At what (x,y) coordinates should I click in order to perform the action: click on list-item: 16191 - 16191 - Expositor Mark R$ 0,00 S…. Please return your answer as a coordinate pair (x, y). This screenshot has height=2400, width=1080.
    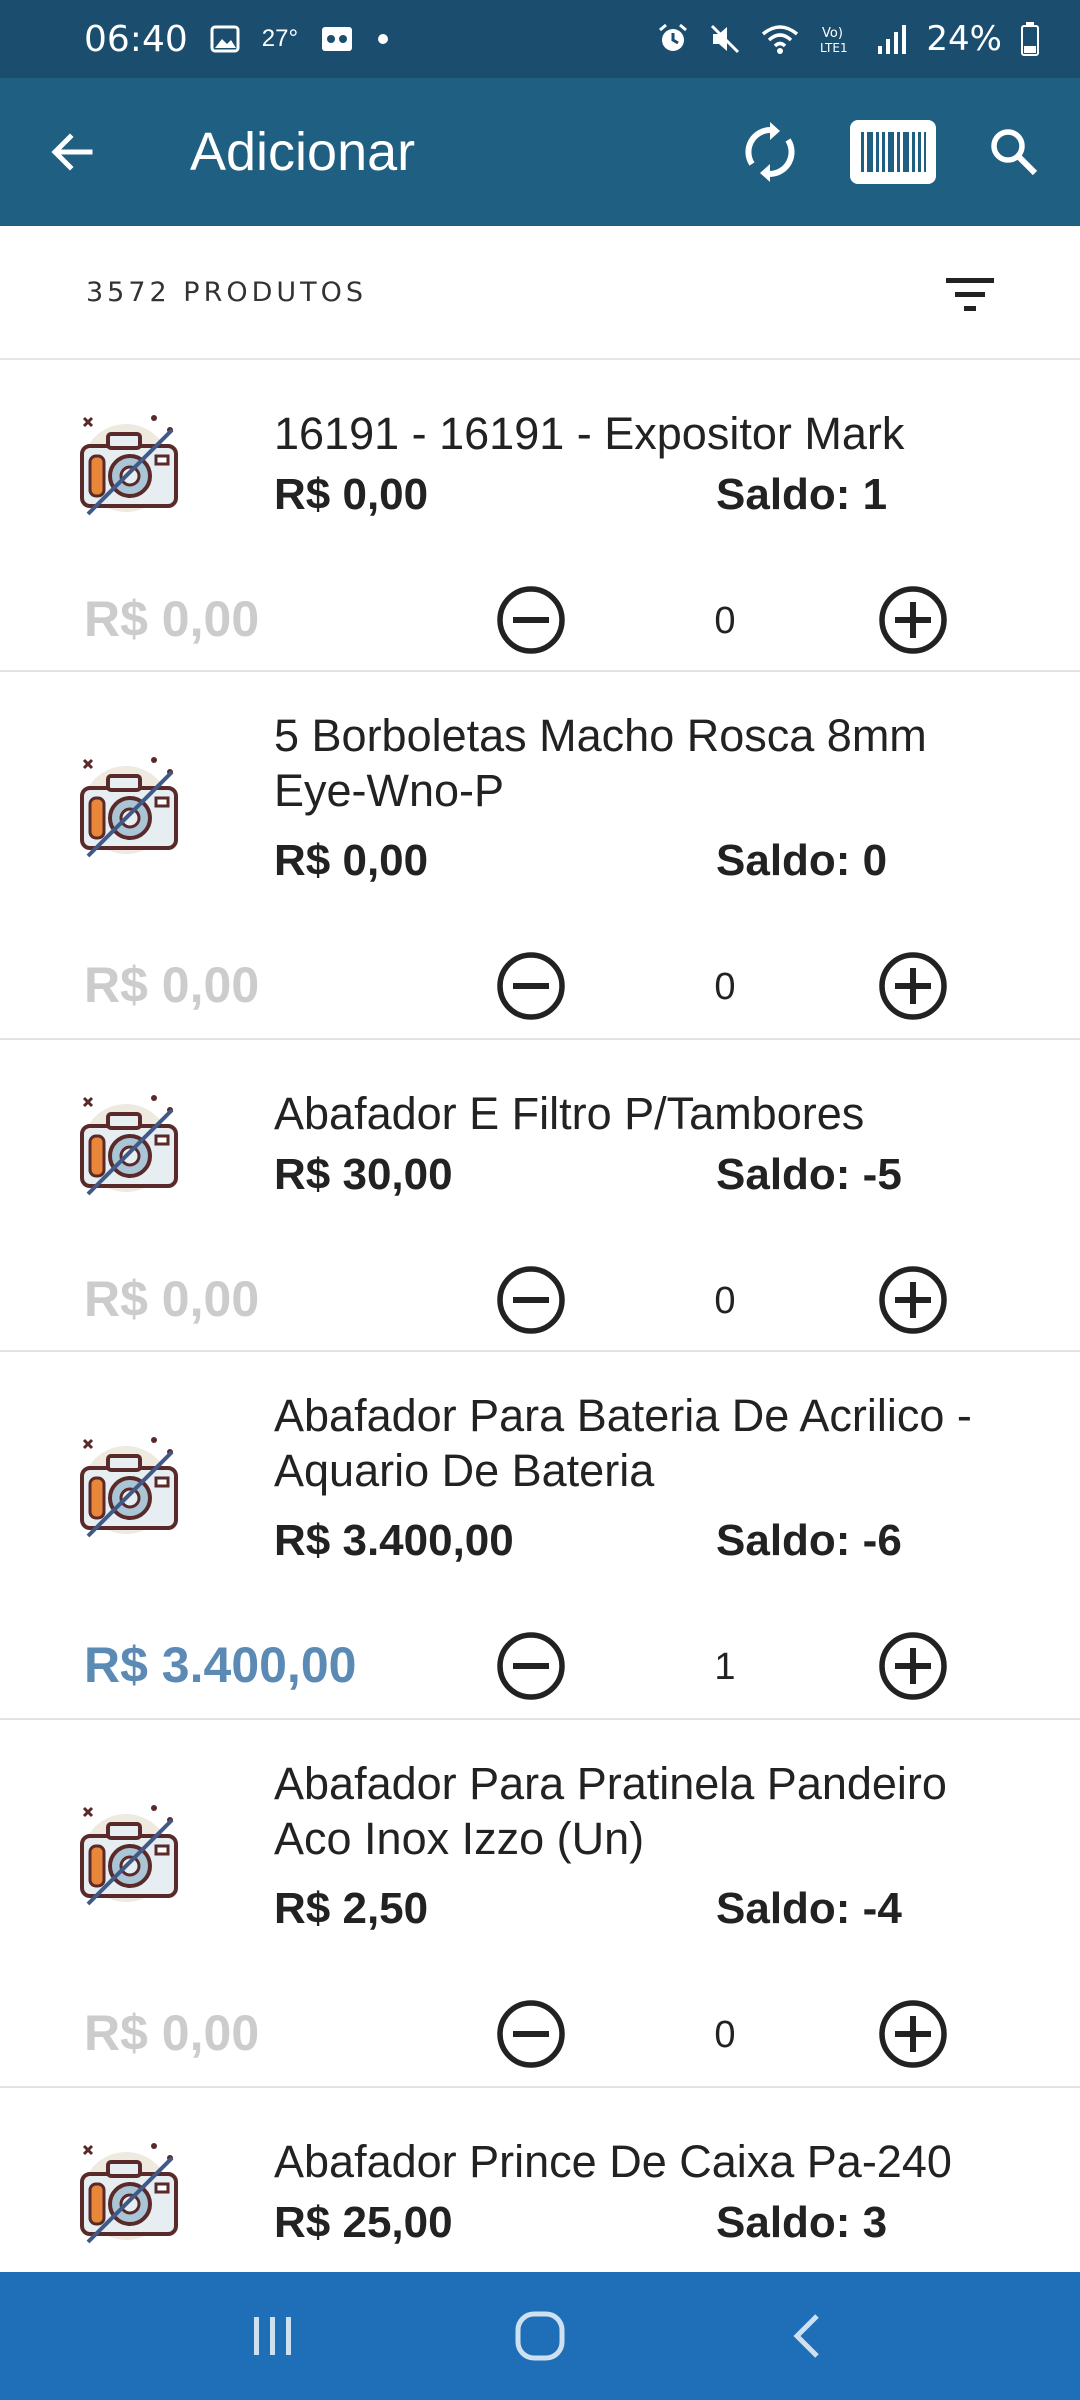
    Looking at the image, I should click on (540, 516).